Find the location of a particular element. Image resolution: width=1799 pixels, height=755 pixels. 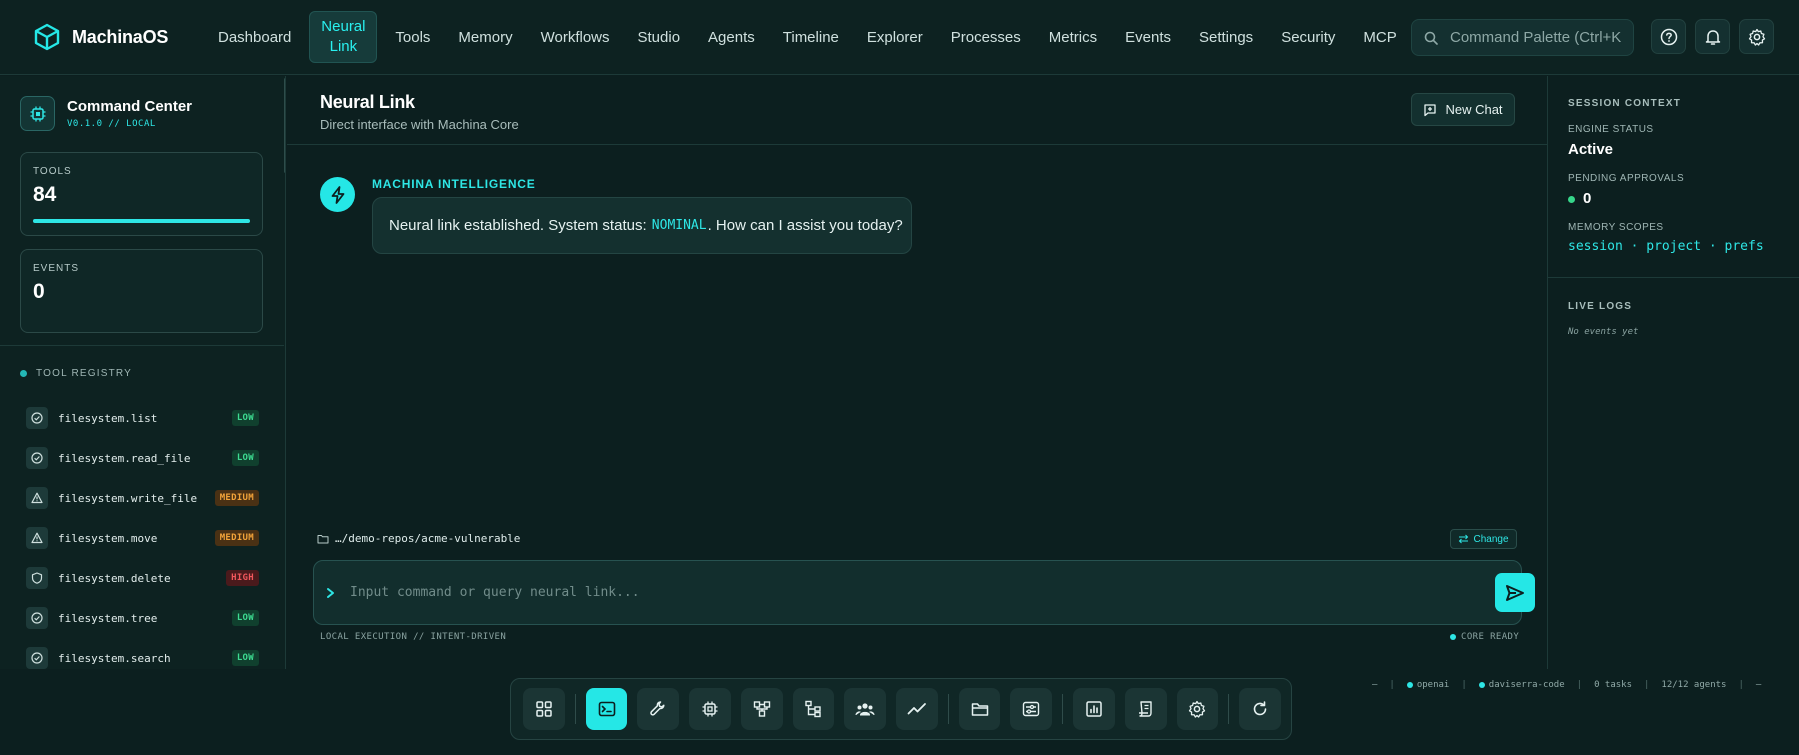

events-stat-label: EVENTS is located at coordinates (56, 268).